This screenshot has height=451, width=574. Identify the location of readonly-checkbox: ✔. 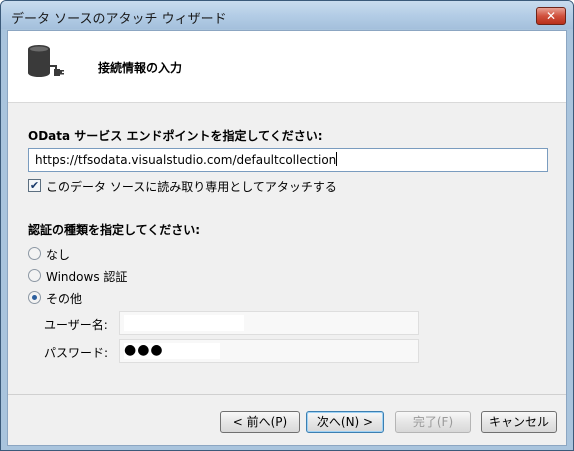
(34, 185).